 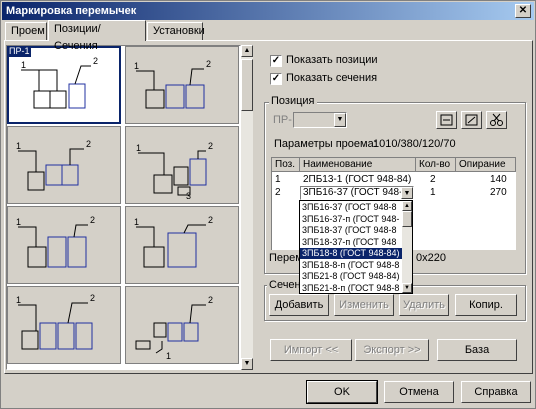 I want to click on scissors-icon, so click(x=496, y=119).